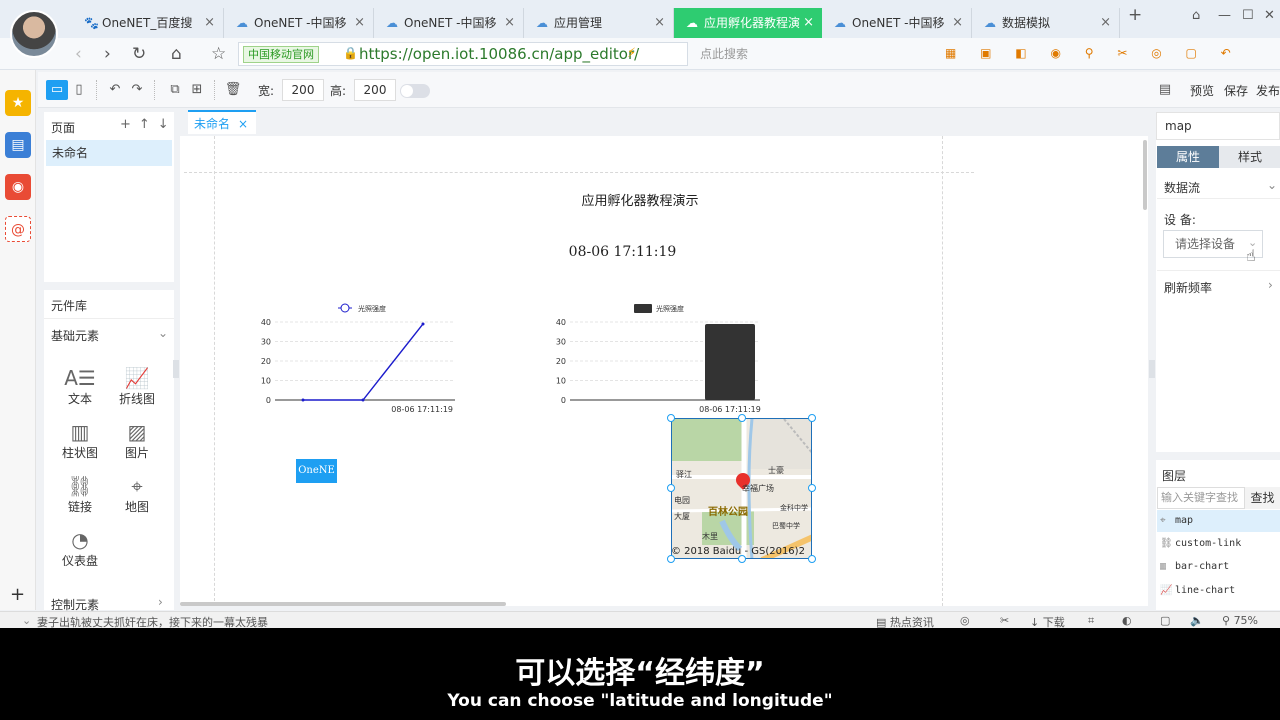 The image size is (1280, 720). What do you see at coordinates (222, 122) in the screenshot?
I see `doc-tab: 未命名 ×` at bounding box center [222, 122].